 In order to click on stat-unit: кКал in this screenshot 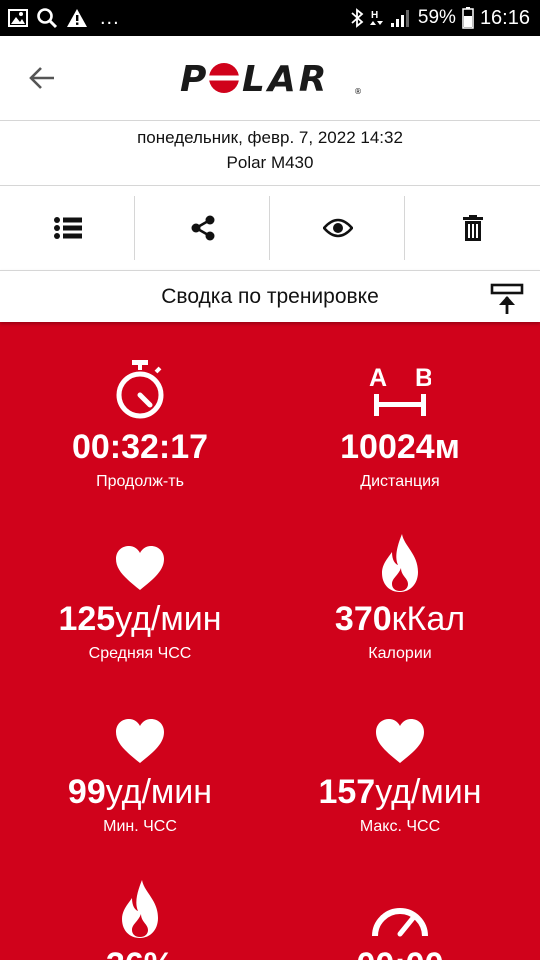, I will do `click(428, 619)`.